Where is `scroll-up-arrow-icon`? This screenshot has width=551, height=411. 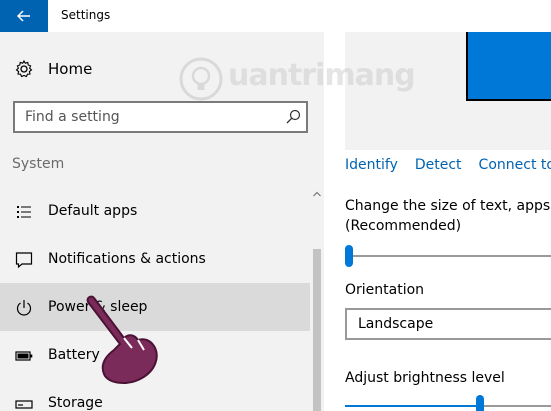 scroll-up-arrow-icon is located at coordinates (317, 194).